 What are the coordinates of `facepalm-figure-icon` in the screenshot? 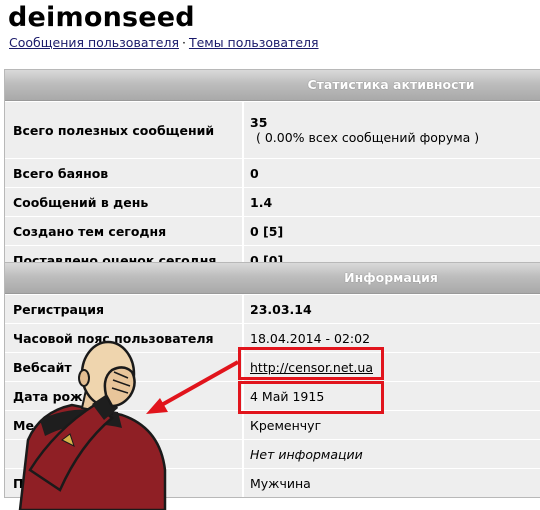 It's located at (92, 425).